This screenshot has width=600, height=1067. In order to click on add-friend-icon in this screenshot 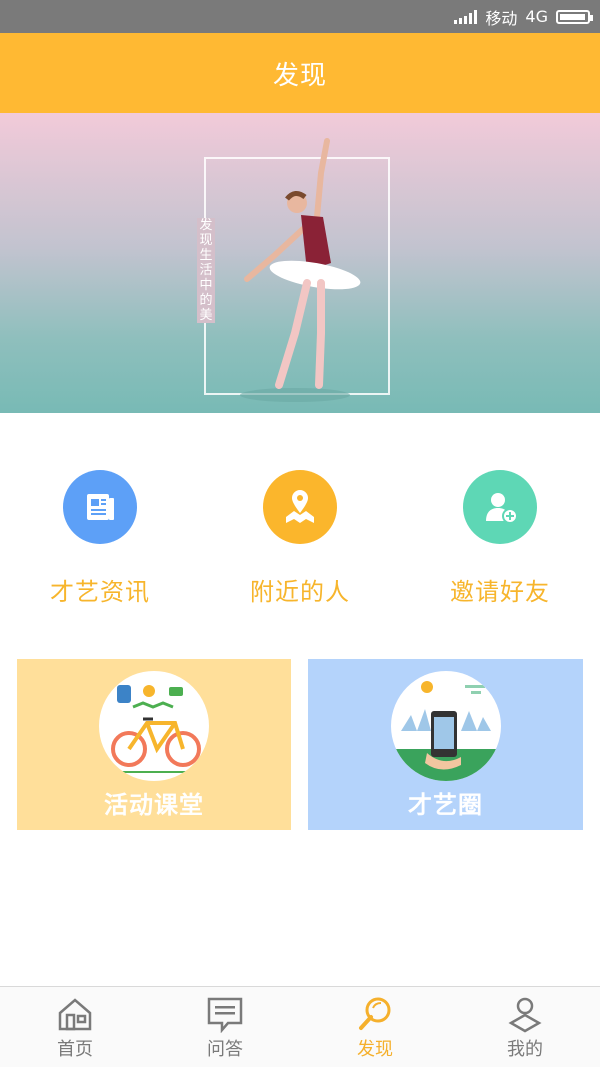, I will do `click(500, 507)`.